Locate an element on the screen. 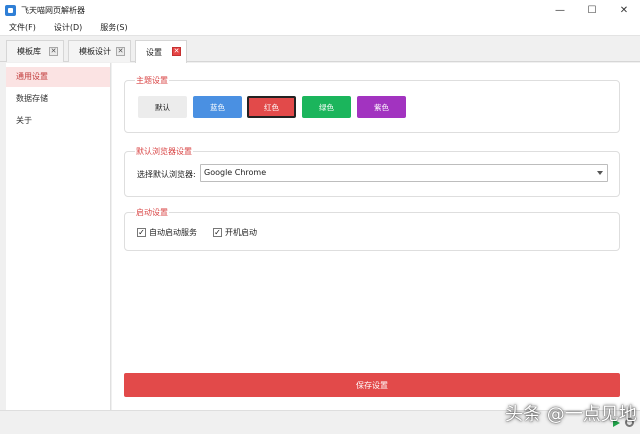 The height and width of the screenshot is (434, 640). browser-select: Google Chrome is located at coordinates (404, 173).